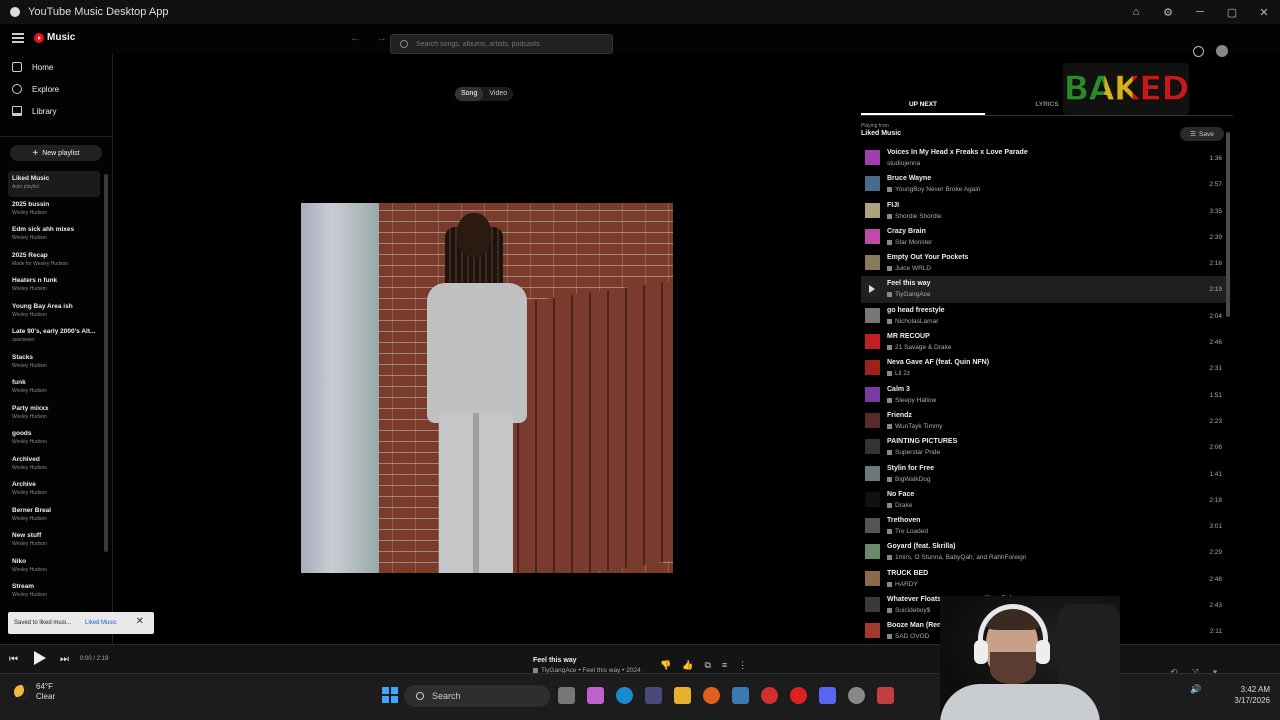  Describe the element at coordinates (477, 696) in the screenshot. I see `taskbar-search: Search` at that location.